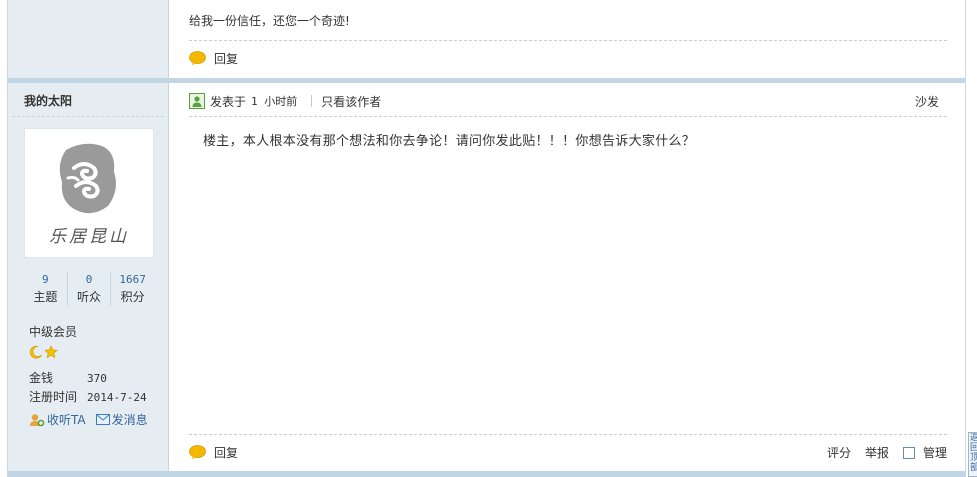 Image resolution: width=977 pixels, height=477 pixels. What do you see at coordinates (89, 279) in the screenshot?
I see `stat-value: 0` at bounding box center [89, 279].